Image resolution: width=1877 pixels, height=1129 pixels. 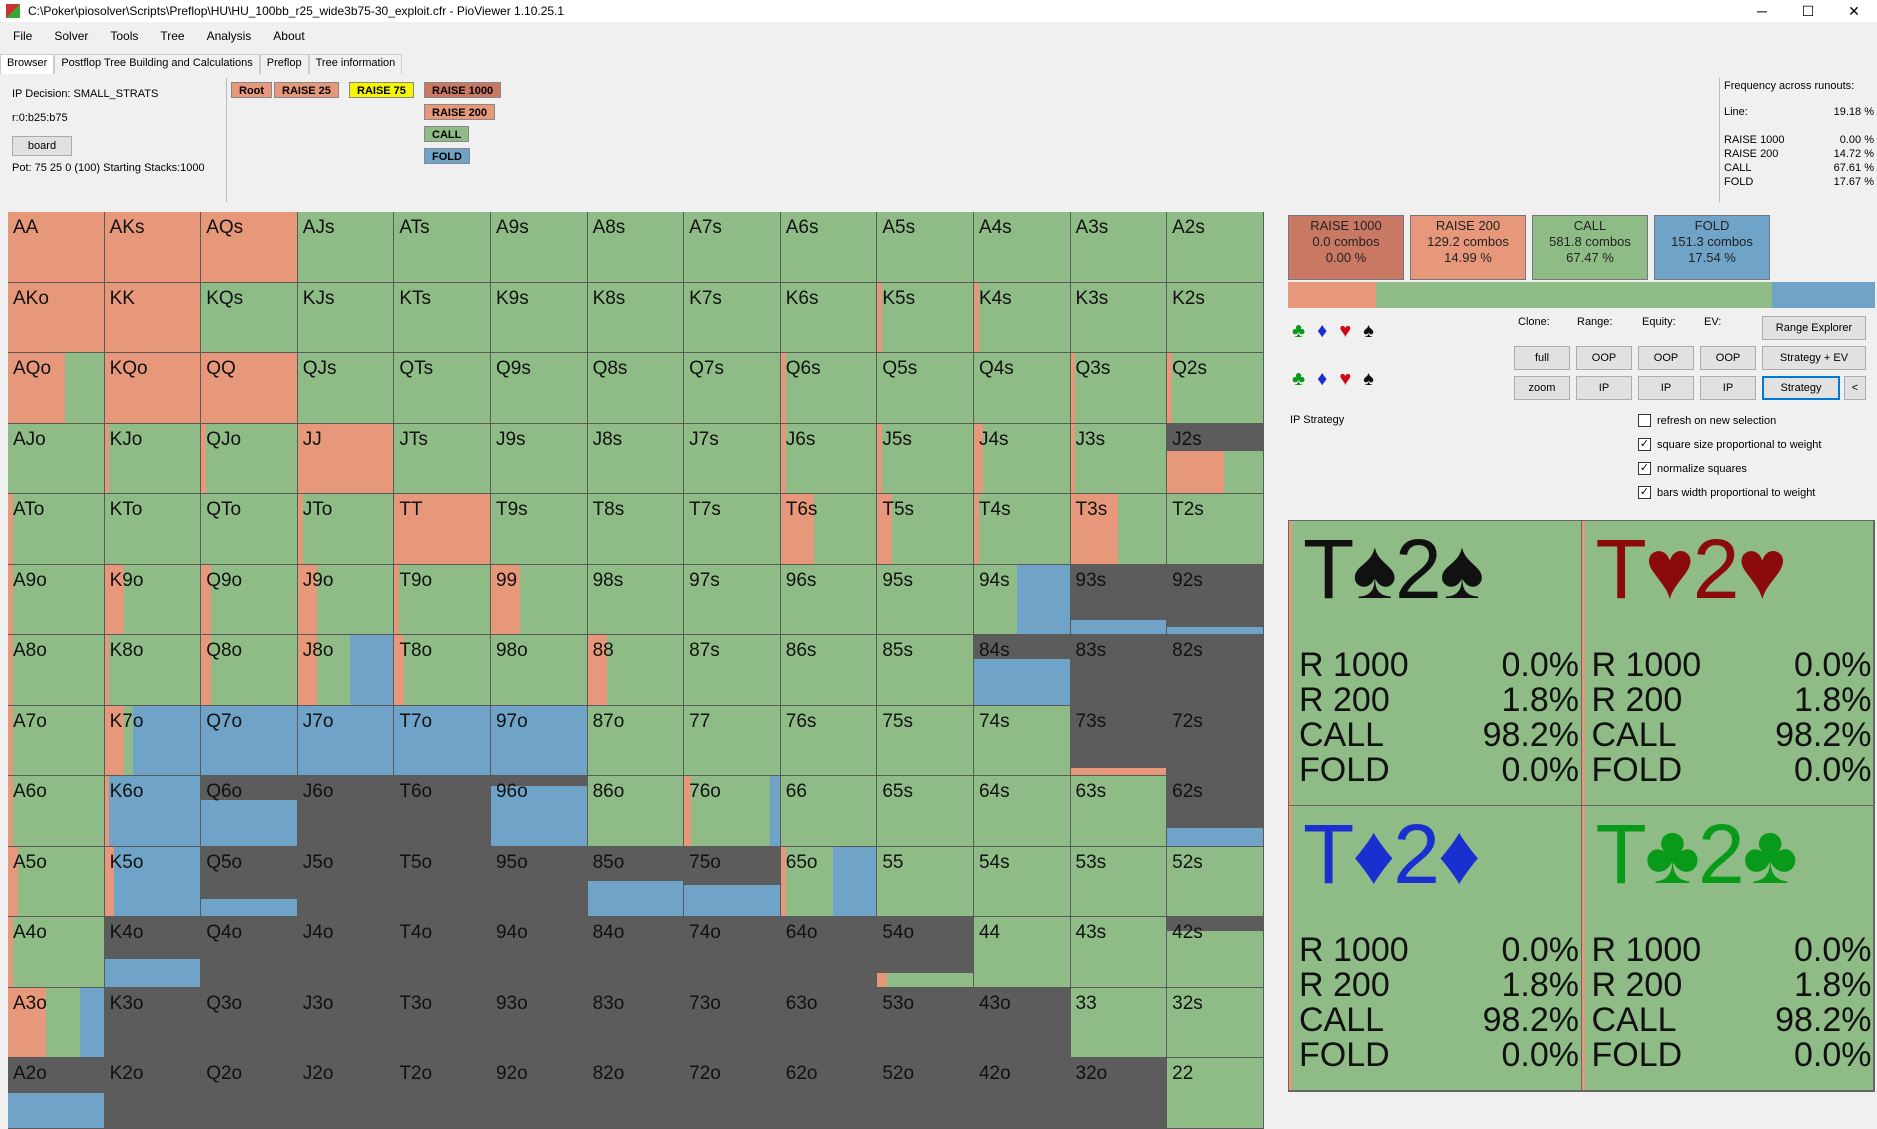 What do you see at coordinates (732, 740) in the screenshot?
I see `hand-cell: 77` at bounding box center [732, 740].